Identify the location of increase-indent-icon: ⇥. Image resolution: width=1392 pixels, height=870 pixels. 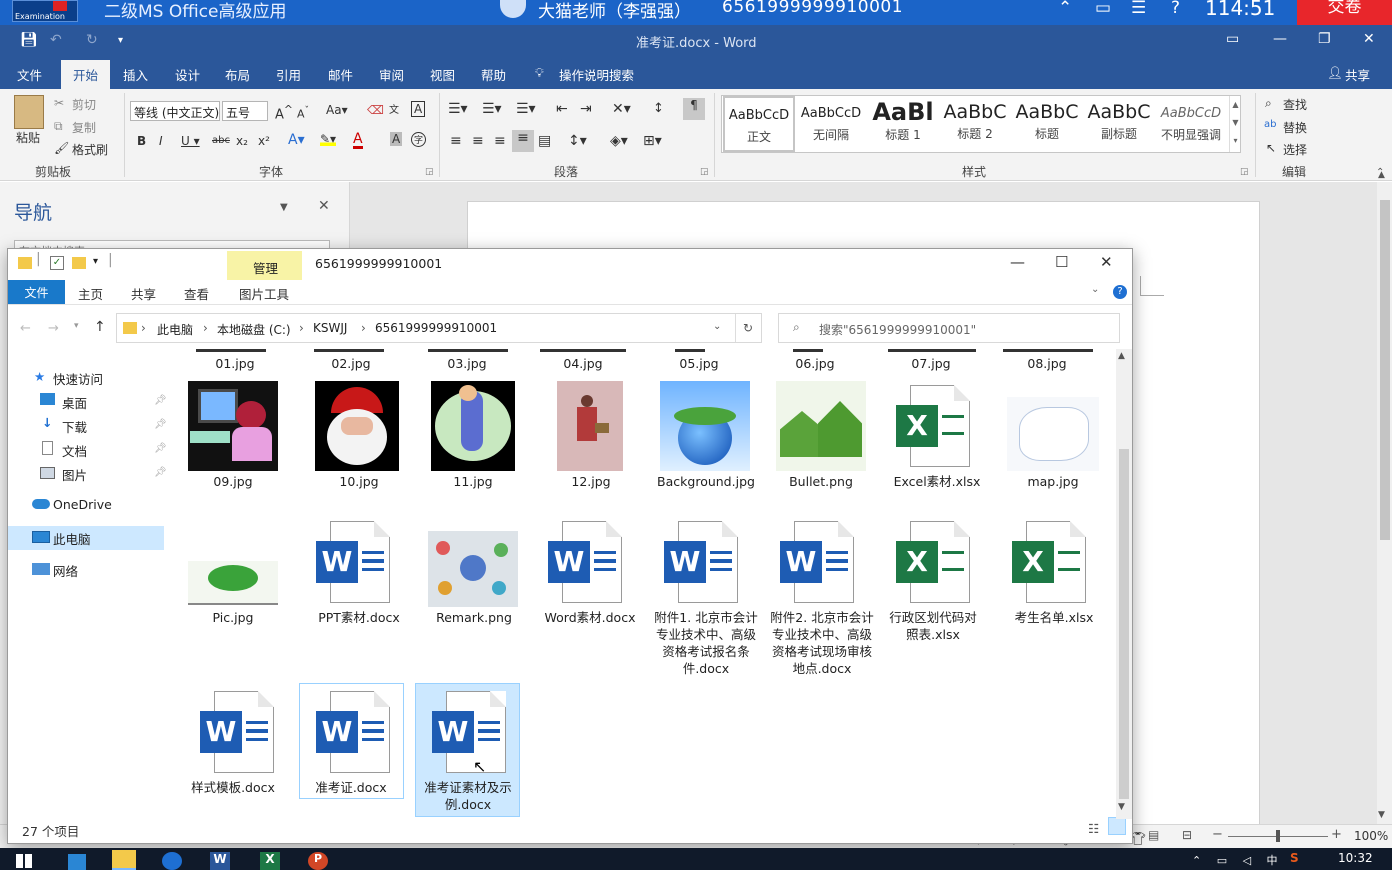
(586, 109).